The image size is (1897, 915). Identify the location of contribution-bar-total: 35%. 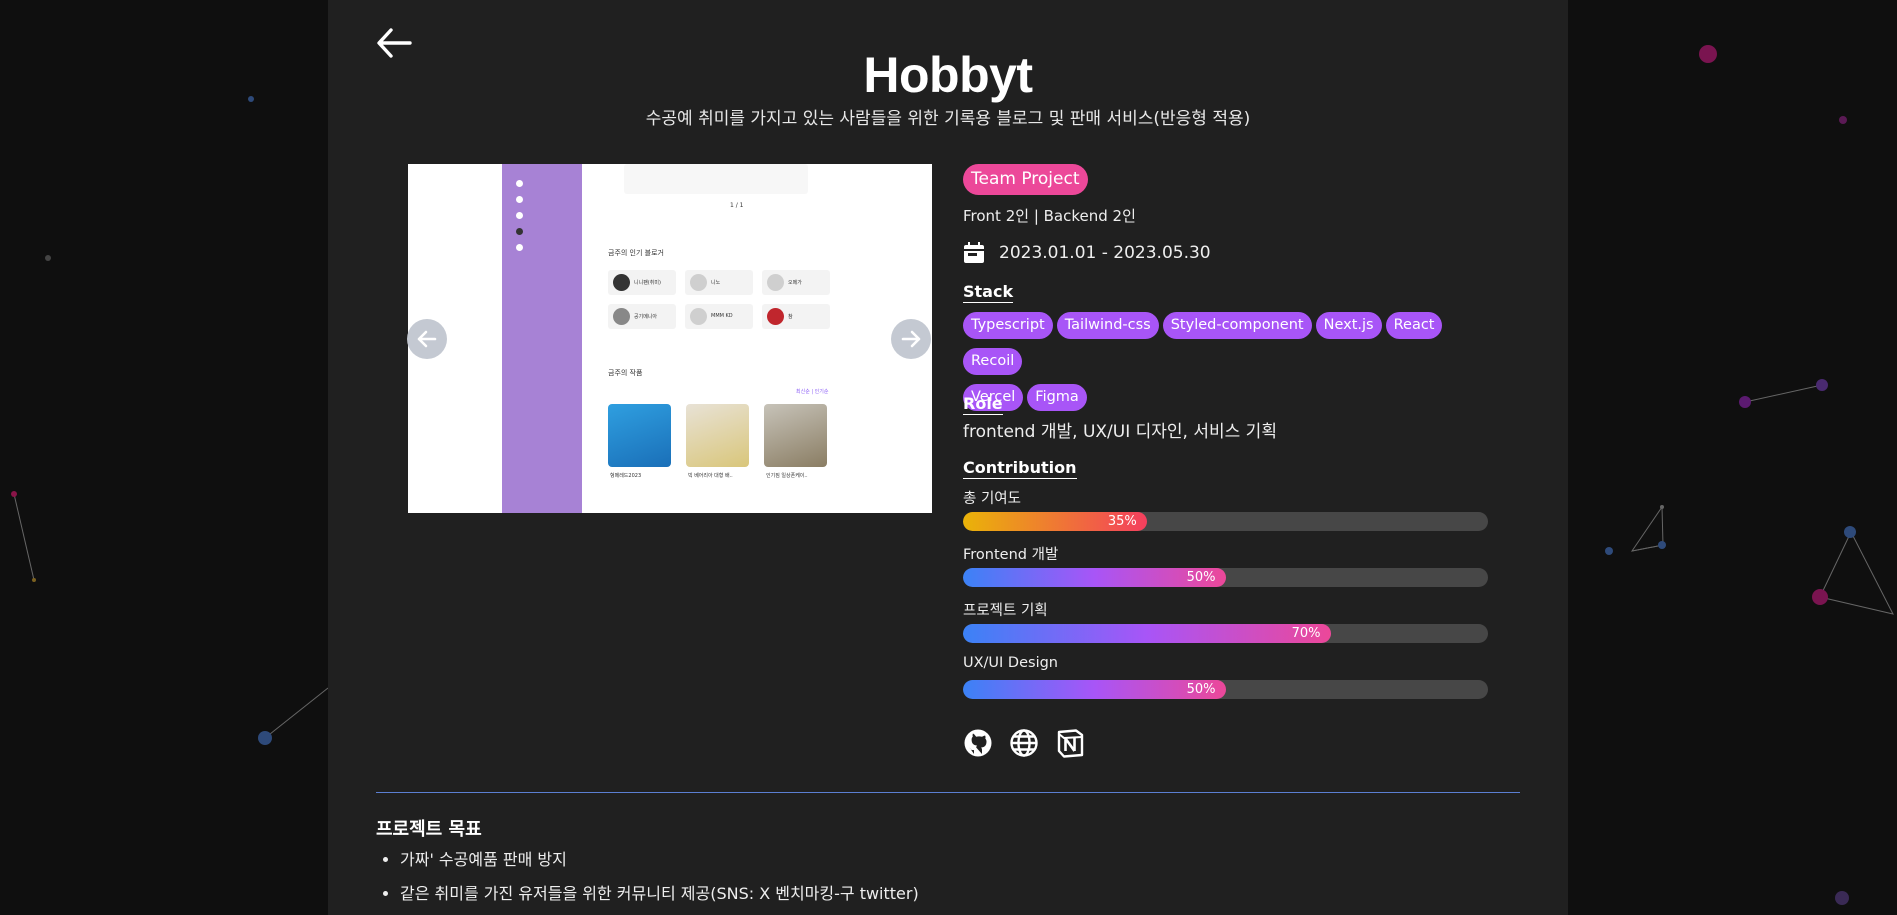
(1225, 521).